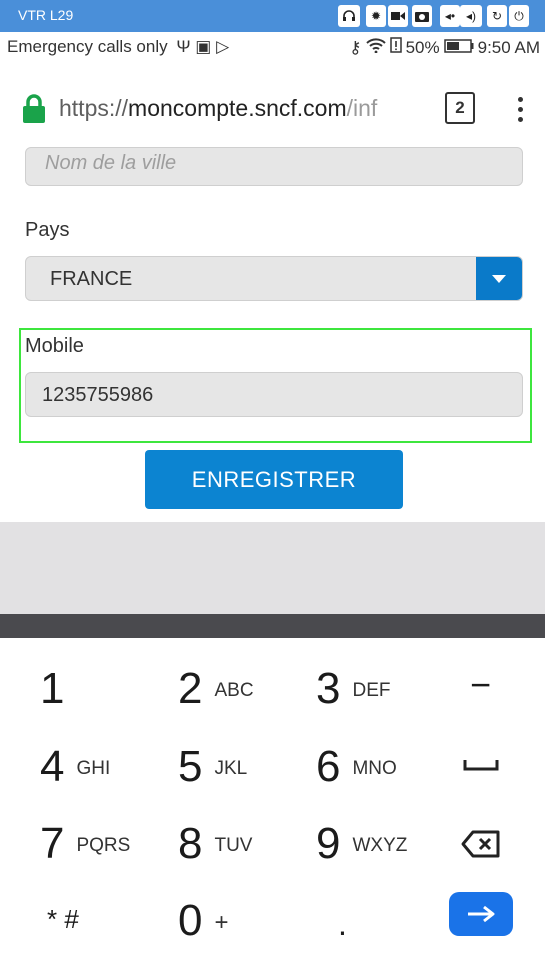 This screenshot has height=958, width=545. What do you see at coordinates (46, 15) in the screenshot?
I see `device-name: VTR L29` at bounding box center [46, 15].